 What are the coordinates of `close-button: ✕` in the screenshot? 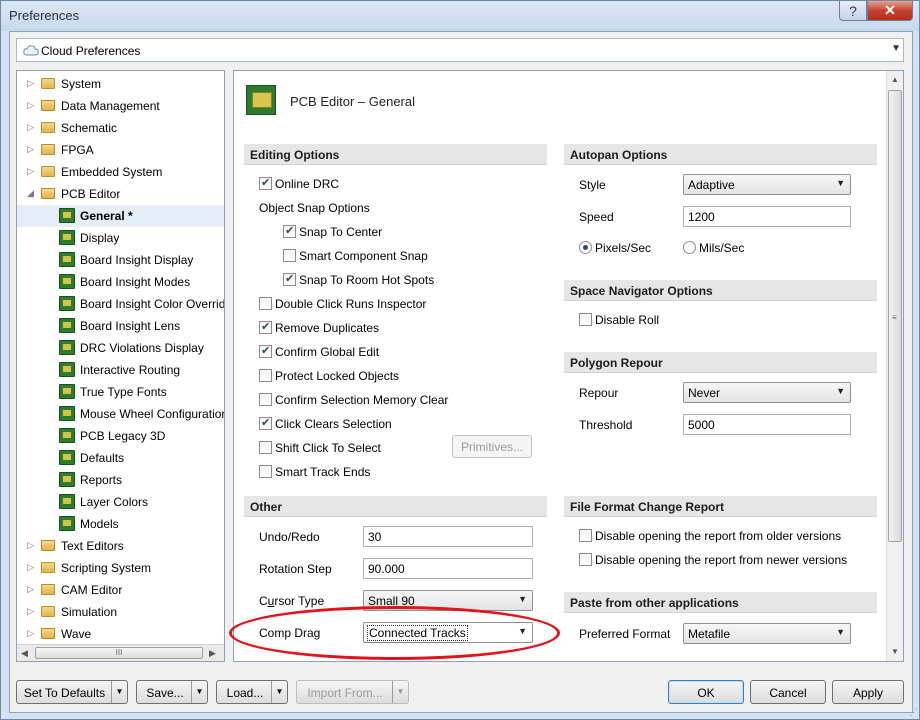 It's located at (890, 11).